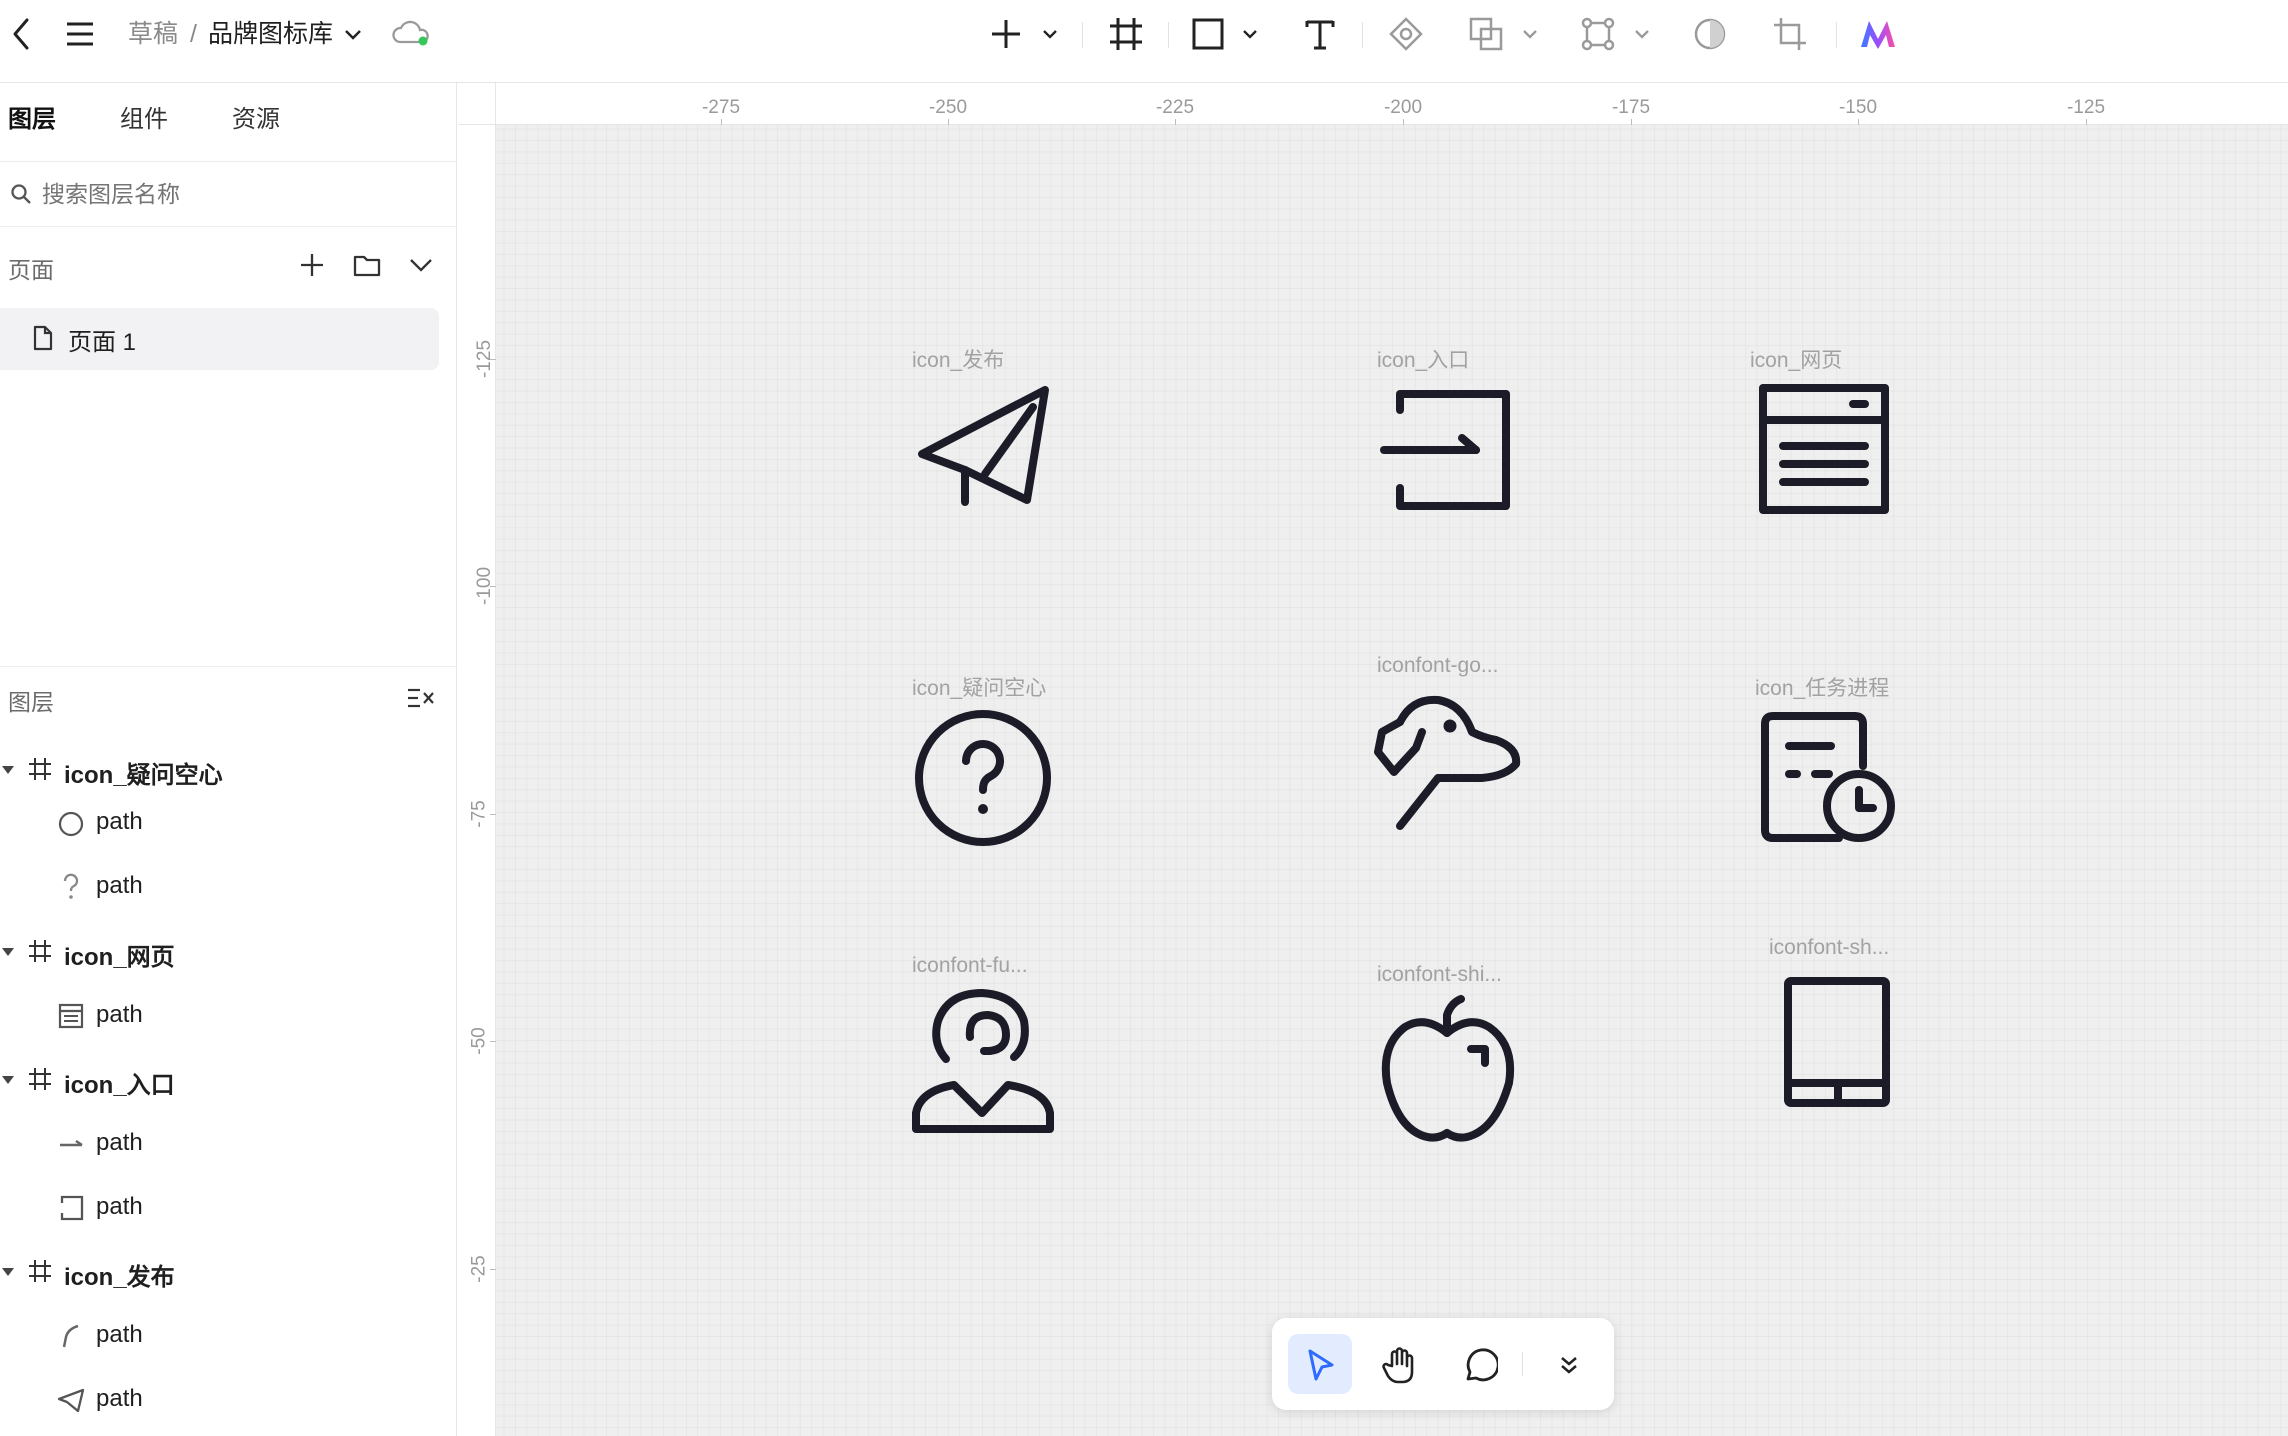 The image size is (2288, 1436). Describe the element at coordinates (1447, 450) in the screenshot. I see `login-entry-icon` at that location.